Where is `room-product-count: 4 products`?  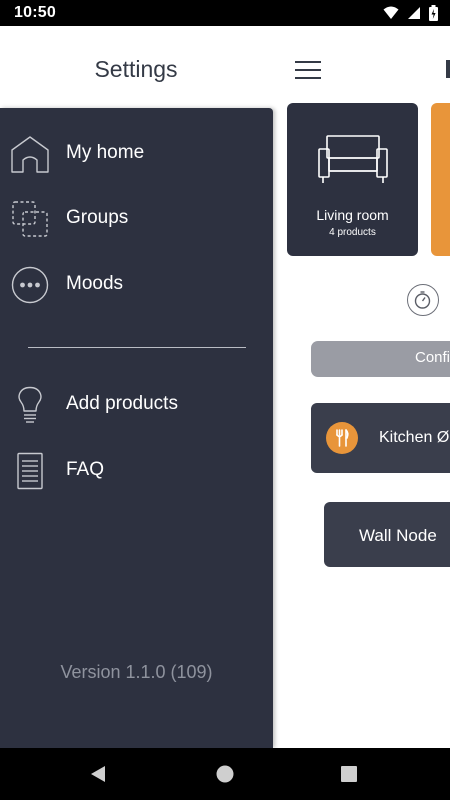 room-product-count: 4 products is located at coordinates (352, 232).